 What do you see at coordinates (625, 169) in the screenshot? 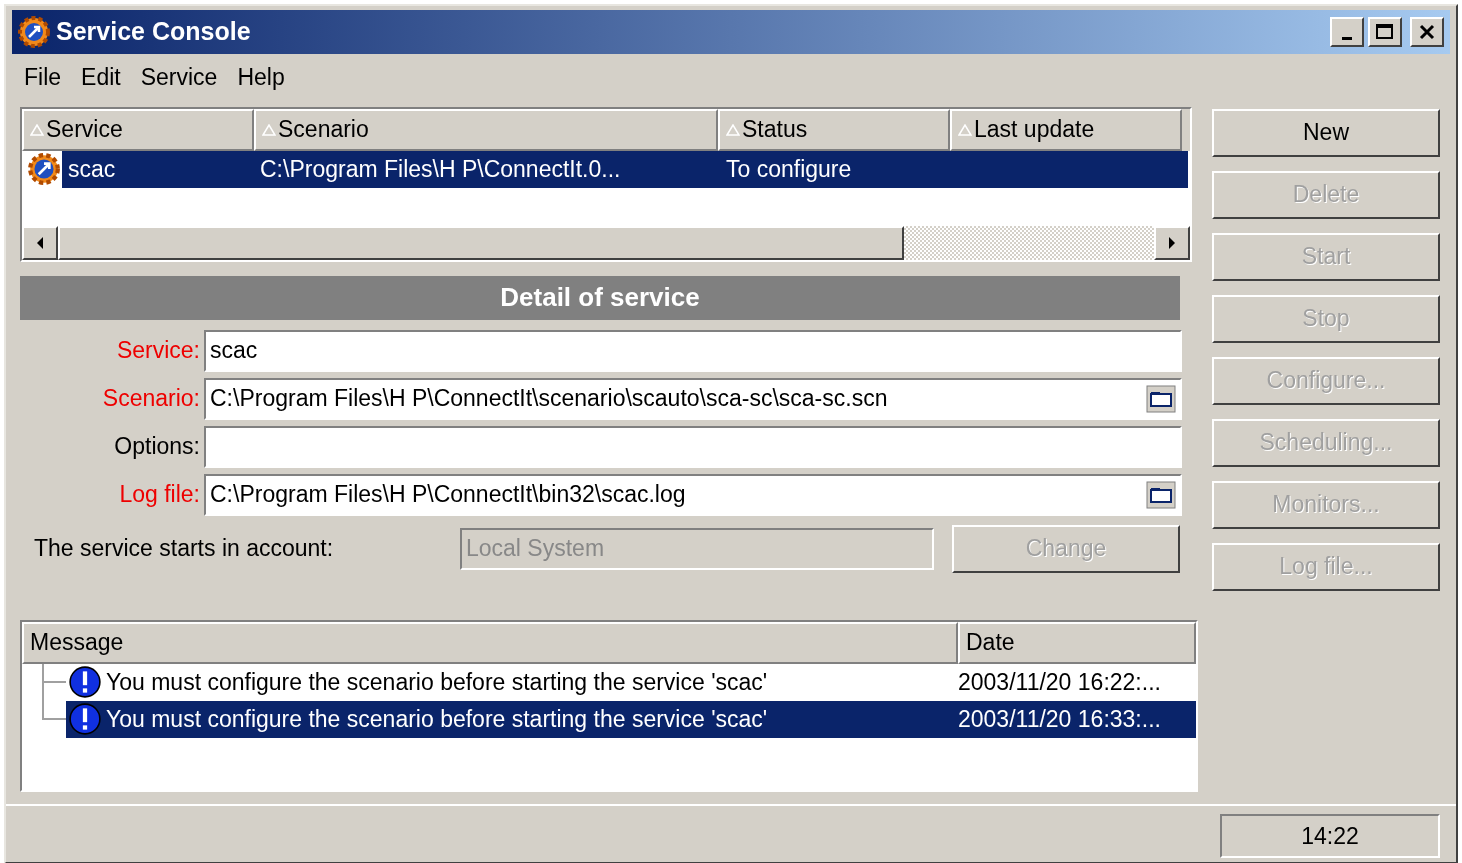
I see `list-row: scac C:\Program Files\H P\ConnectIt.0... To configure` at bounding box center [625, 169].